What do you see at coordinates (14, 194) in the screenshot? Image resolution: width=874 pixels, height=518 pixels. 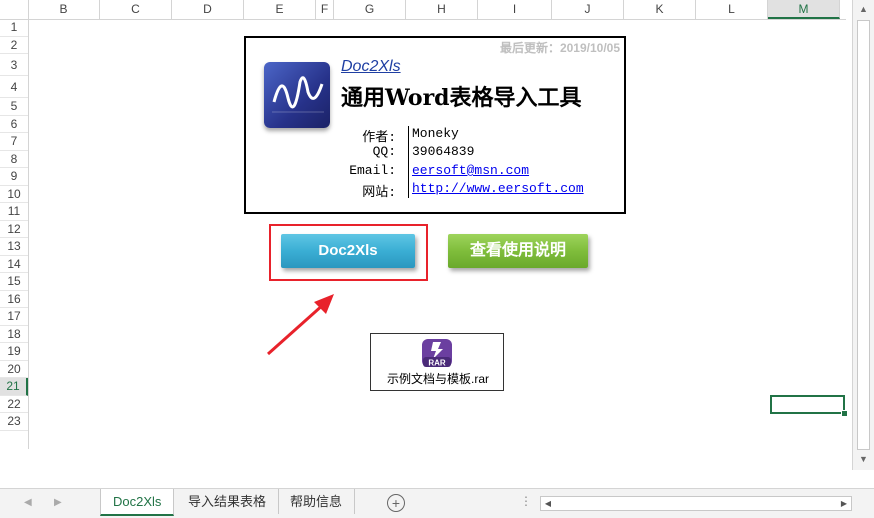 I see `row-header-10: 10` at bounding box center [14, 194].